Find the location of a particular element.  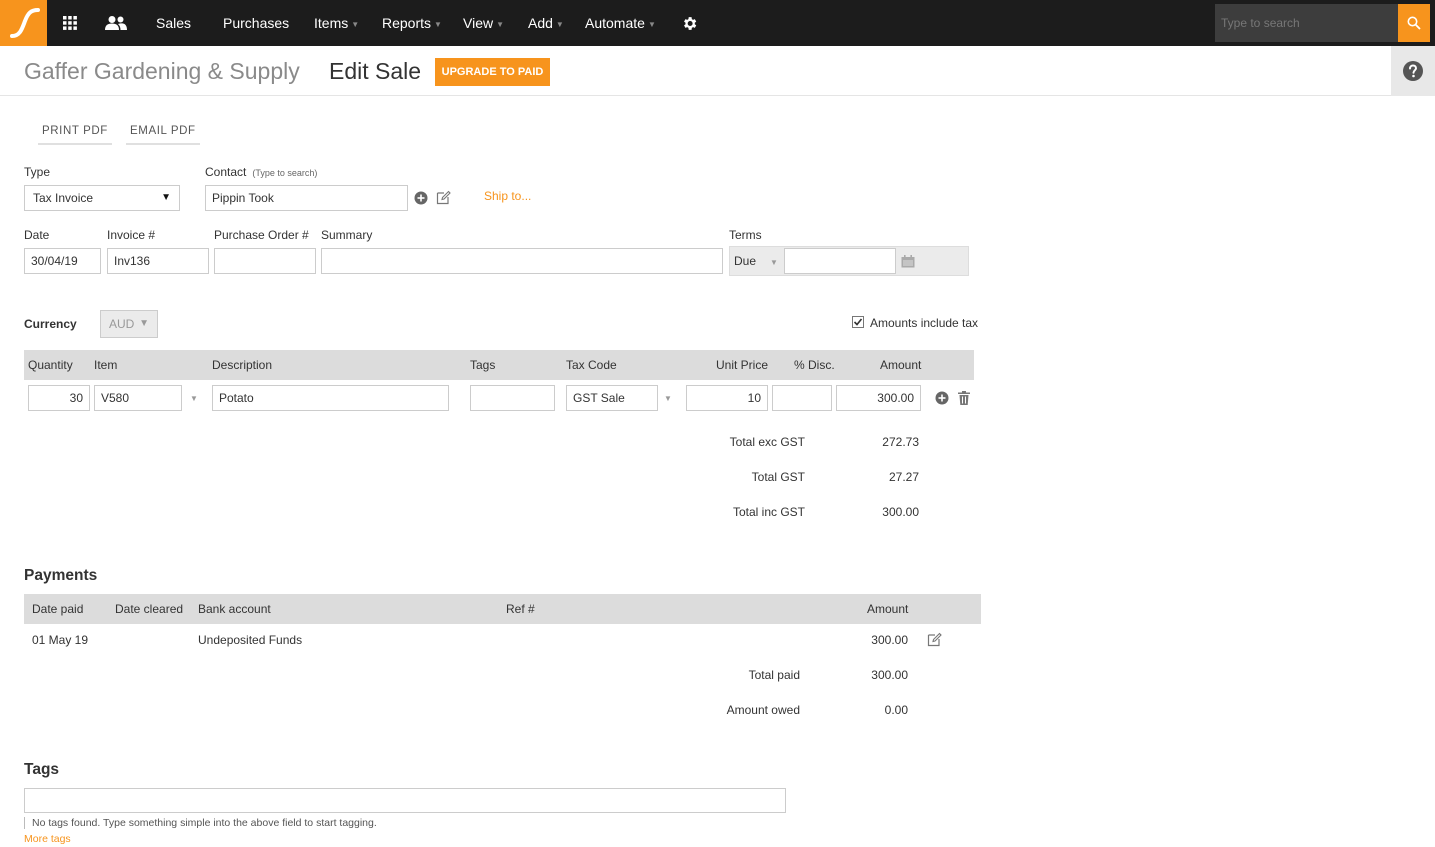

summary-input is located at coordinates (522, 261).